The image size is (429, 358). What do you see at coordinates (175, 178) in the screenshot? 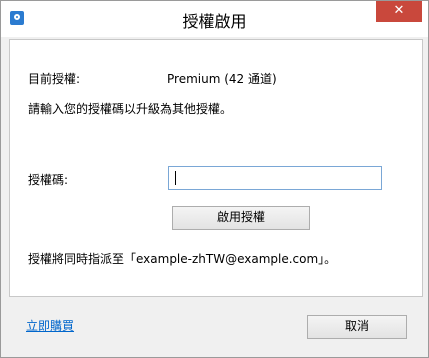
I see `text-caret` at bounding box center [175, 178].